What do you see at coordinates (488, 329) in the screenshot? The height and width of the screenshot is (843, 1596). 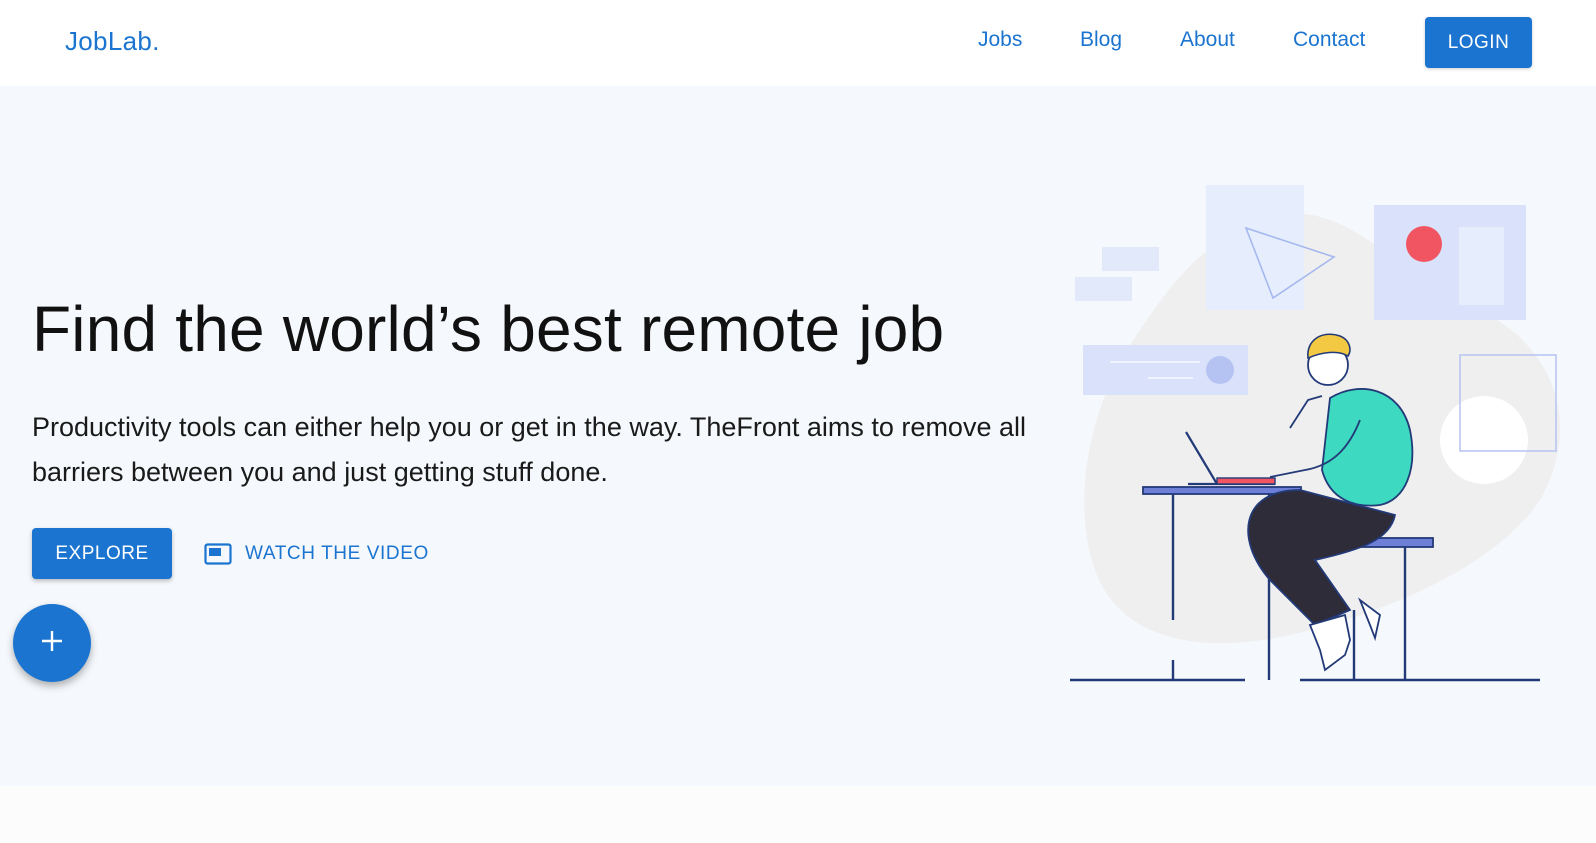 I see `hero-title: Find the world’s best remote job` at bounding box center [488, 329].